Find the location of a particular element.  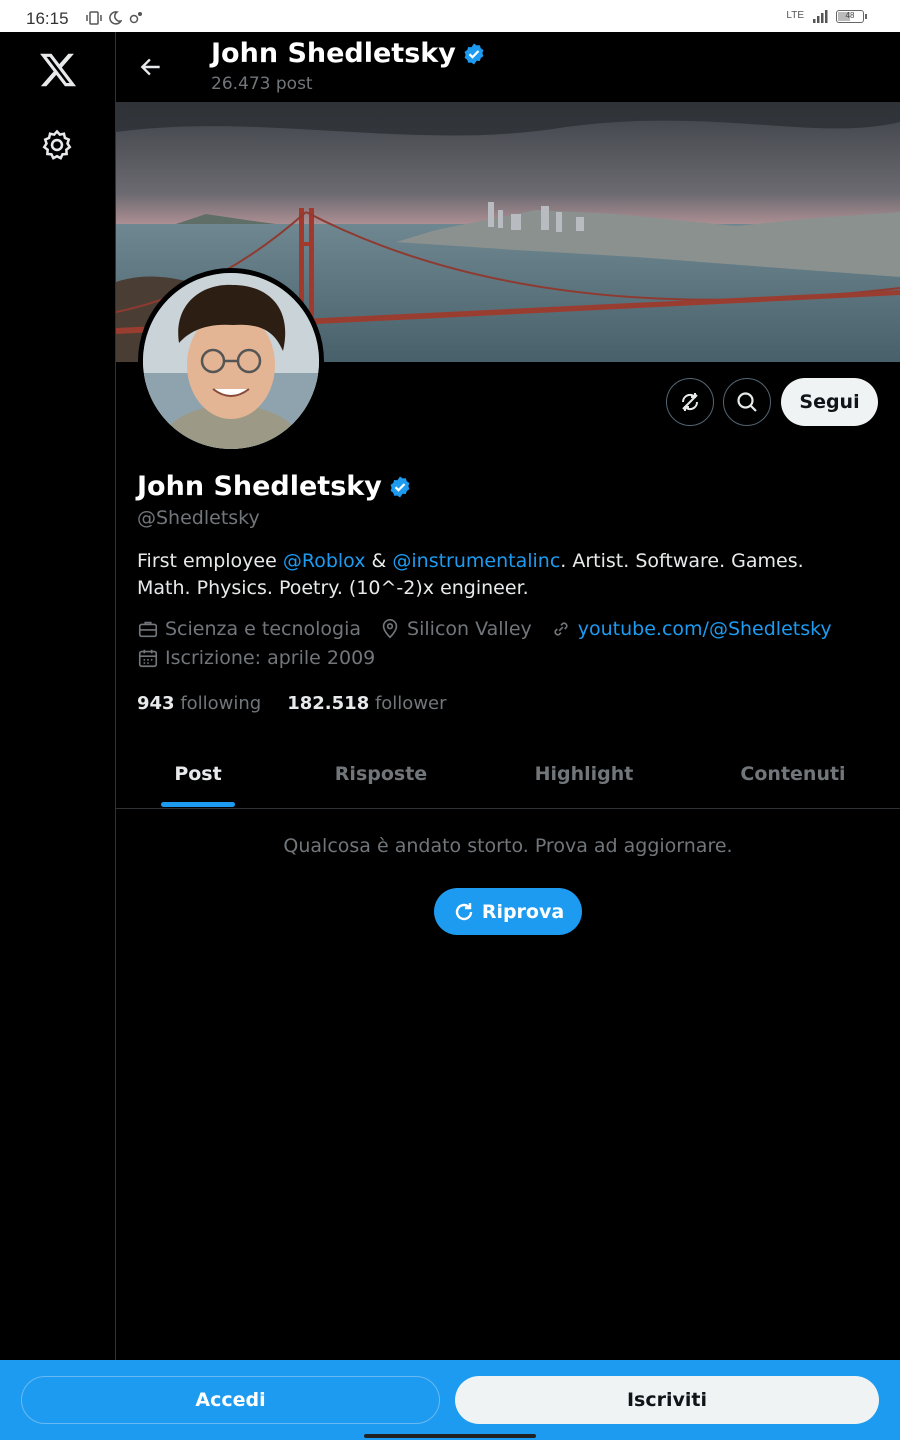

avatar is located at coordinates (231, 361).